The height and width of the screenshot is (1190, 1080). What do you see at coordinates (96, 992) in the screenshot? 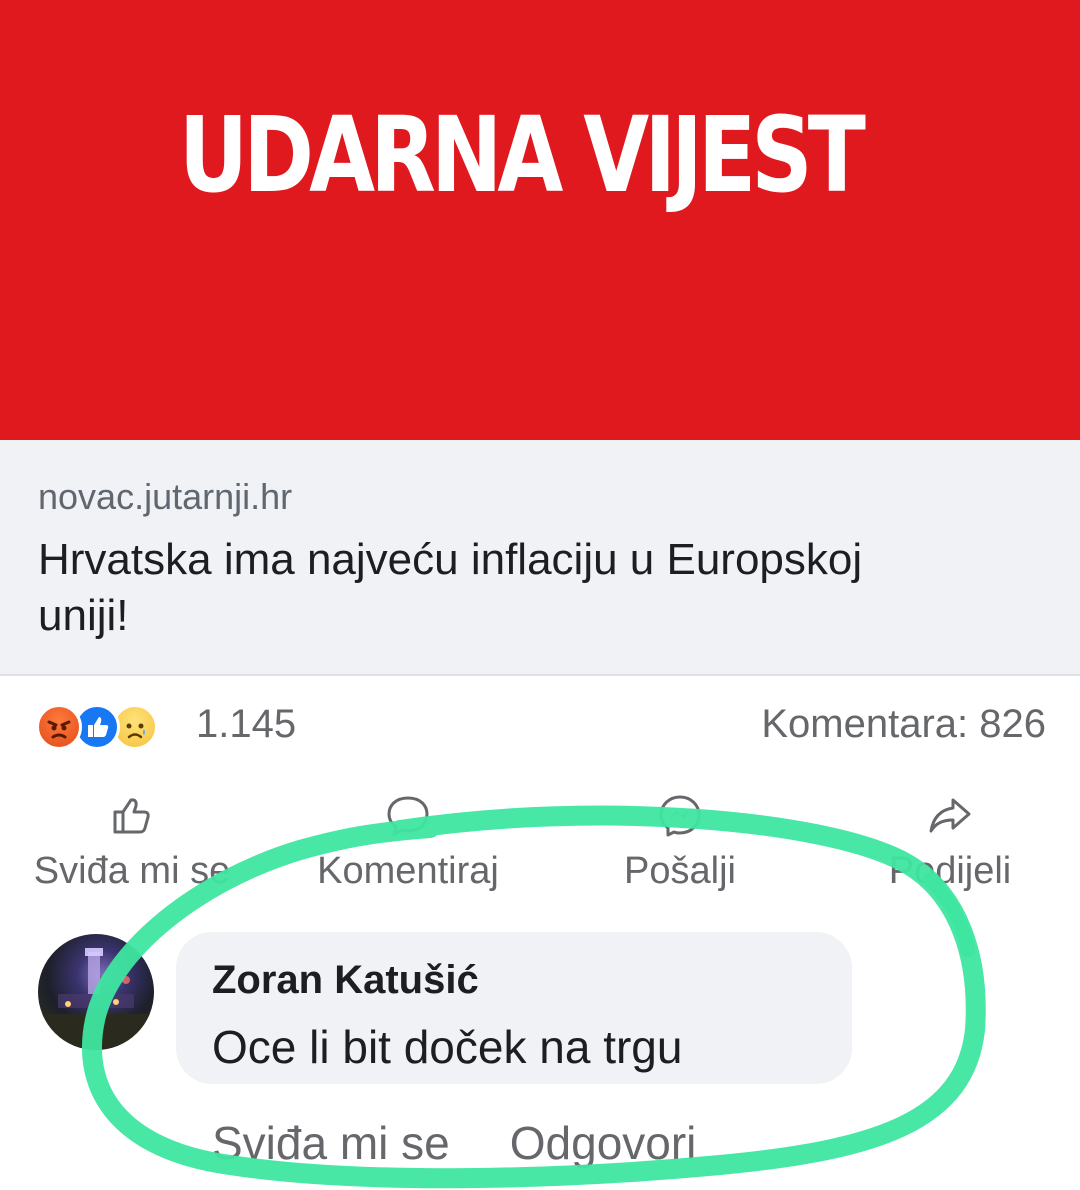
I see `avatar` at bounding box center [96, 992].